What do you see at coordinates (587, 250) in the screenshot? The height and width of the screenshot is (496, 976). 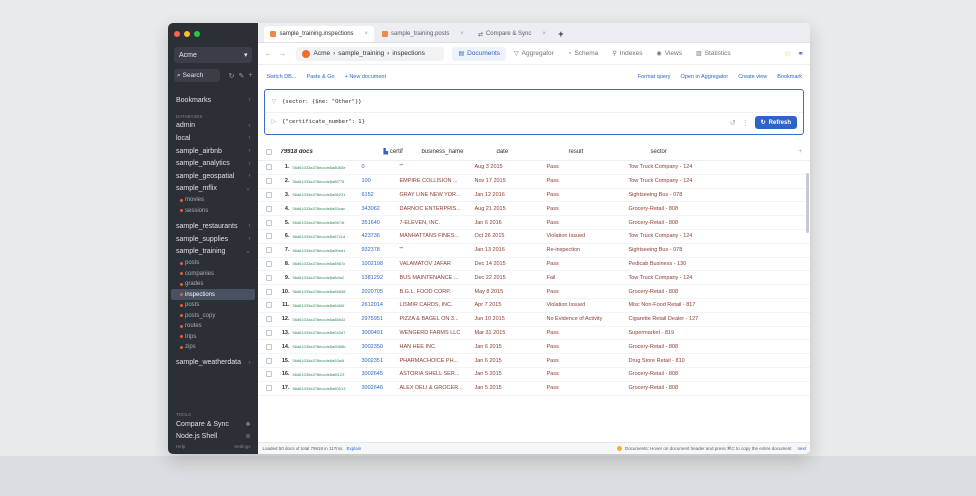 I see `cell-result: Re-inspection` at bounding box center [587, 250].